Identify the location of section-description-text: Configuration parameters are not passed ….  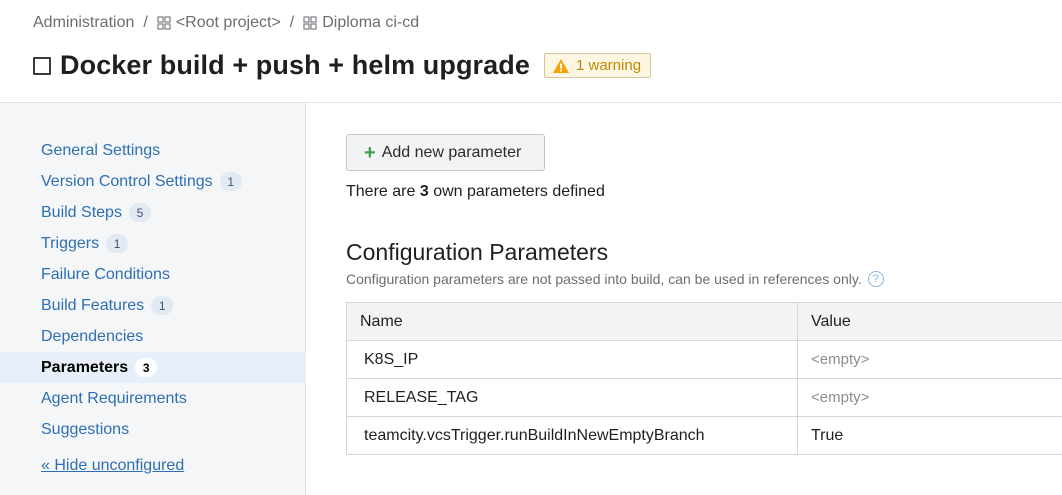
(604, 279).